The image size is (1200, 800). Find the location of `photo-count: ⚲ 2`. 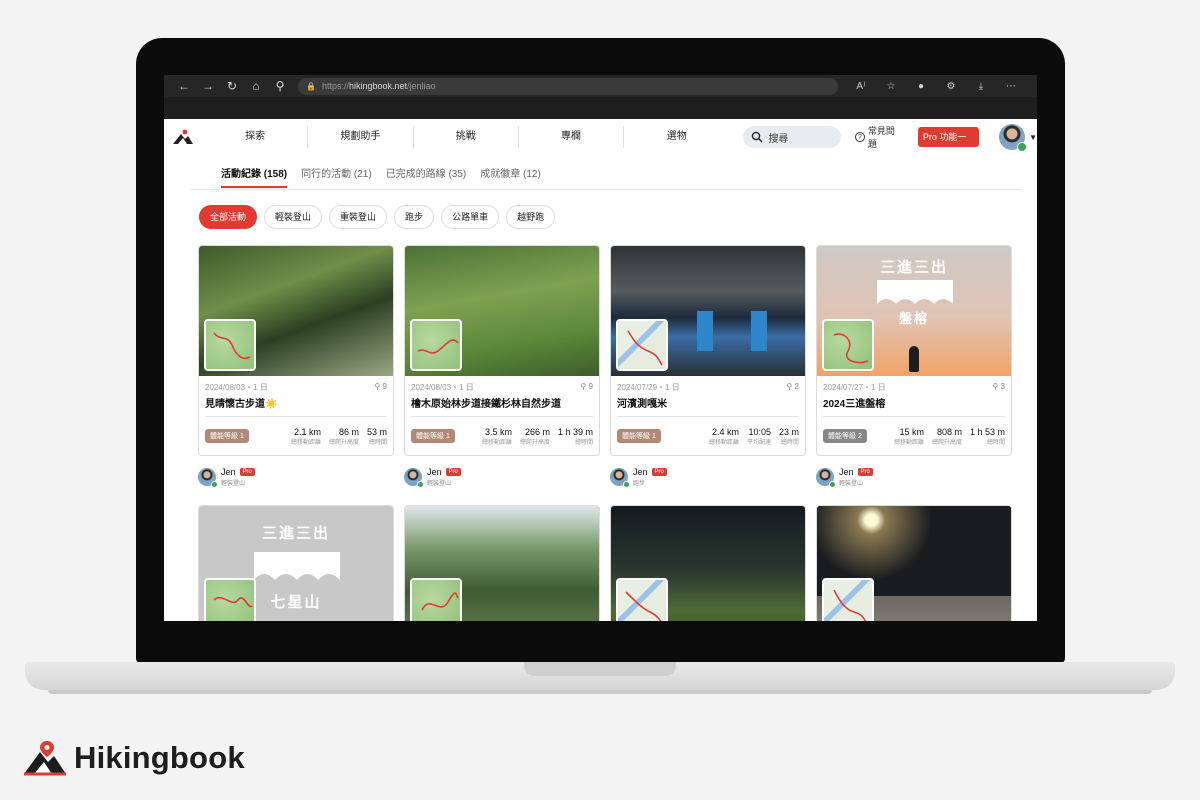

photo-count: ⚲ 2 is located at coordinates (792, 386).